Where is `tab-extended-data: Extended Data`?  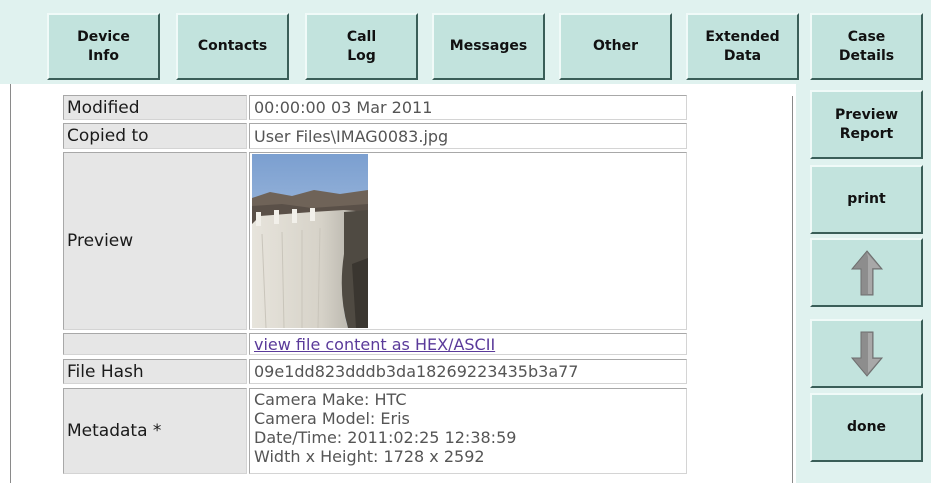 tab-extended-data: Extended Data is located at coordinates (742, 46).